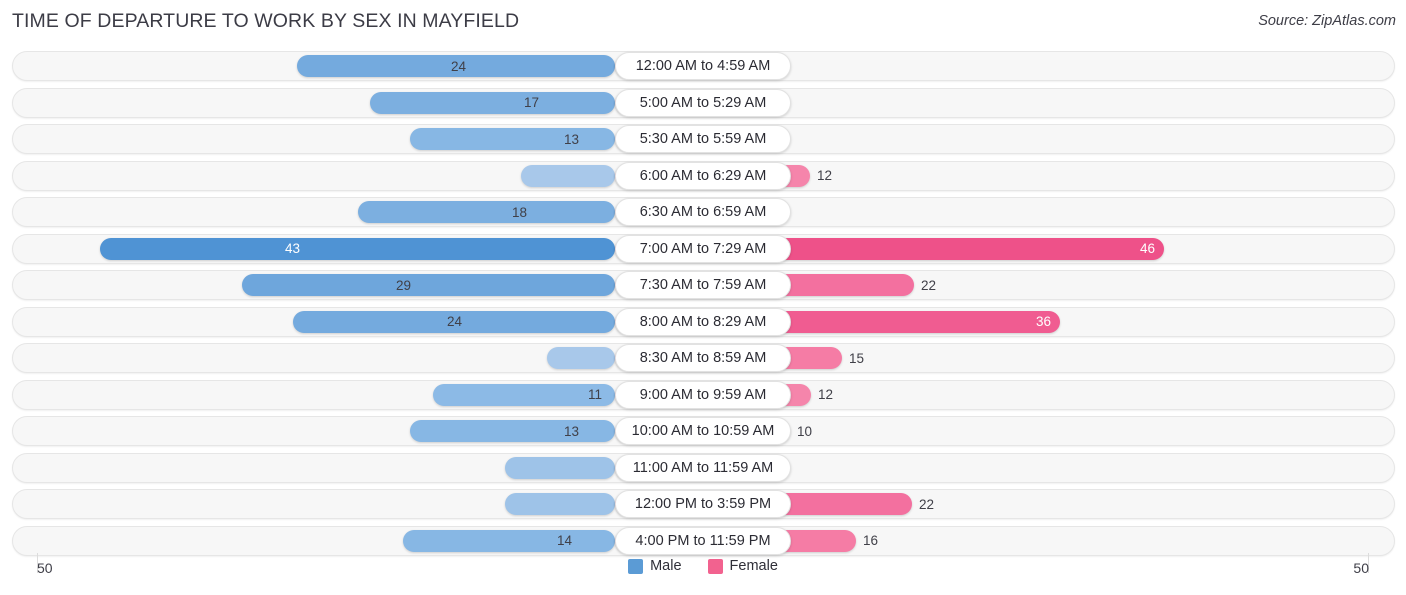 This screenshot has width=1406, height=595. What do you see at coordinates (871, 540) in the screenshot?
I see `female-value-label: 16` at bounding box center [871, 540].